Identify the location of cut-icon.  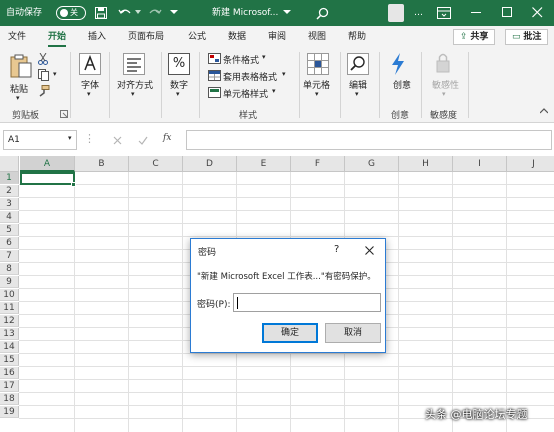
(43, 59).